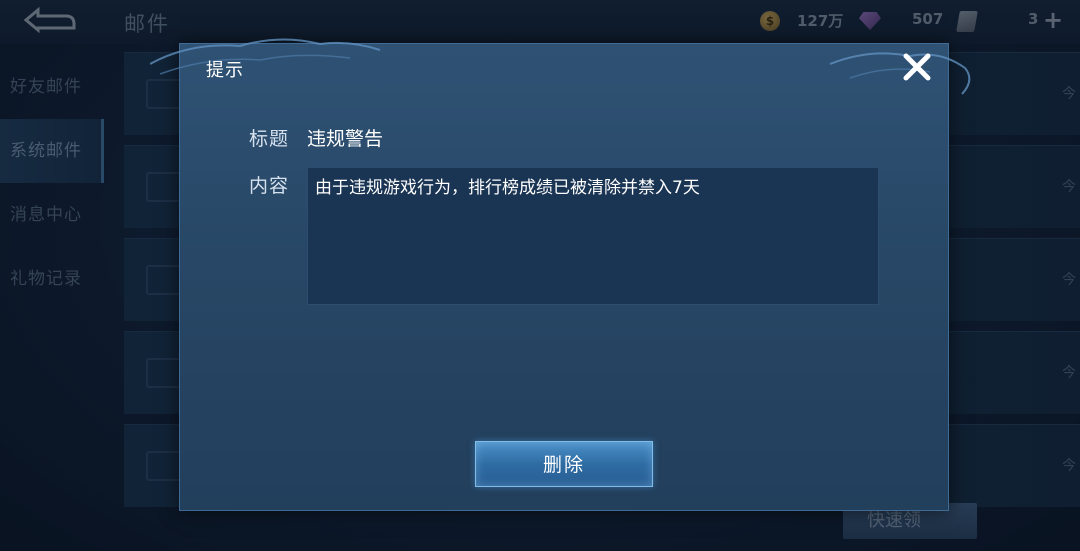 The image size is (1080, 551). Describe the element at coordinates (564, 464) in the screenshot. I see `delete-button: 删除` at that location.